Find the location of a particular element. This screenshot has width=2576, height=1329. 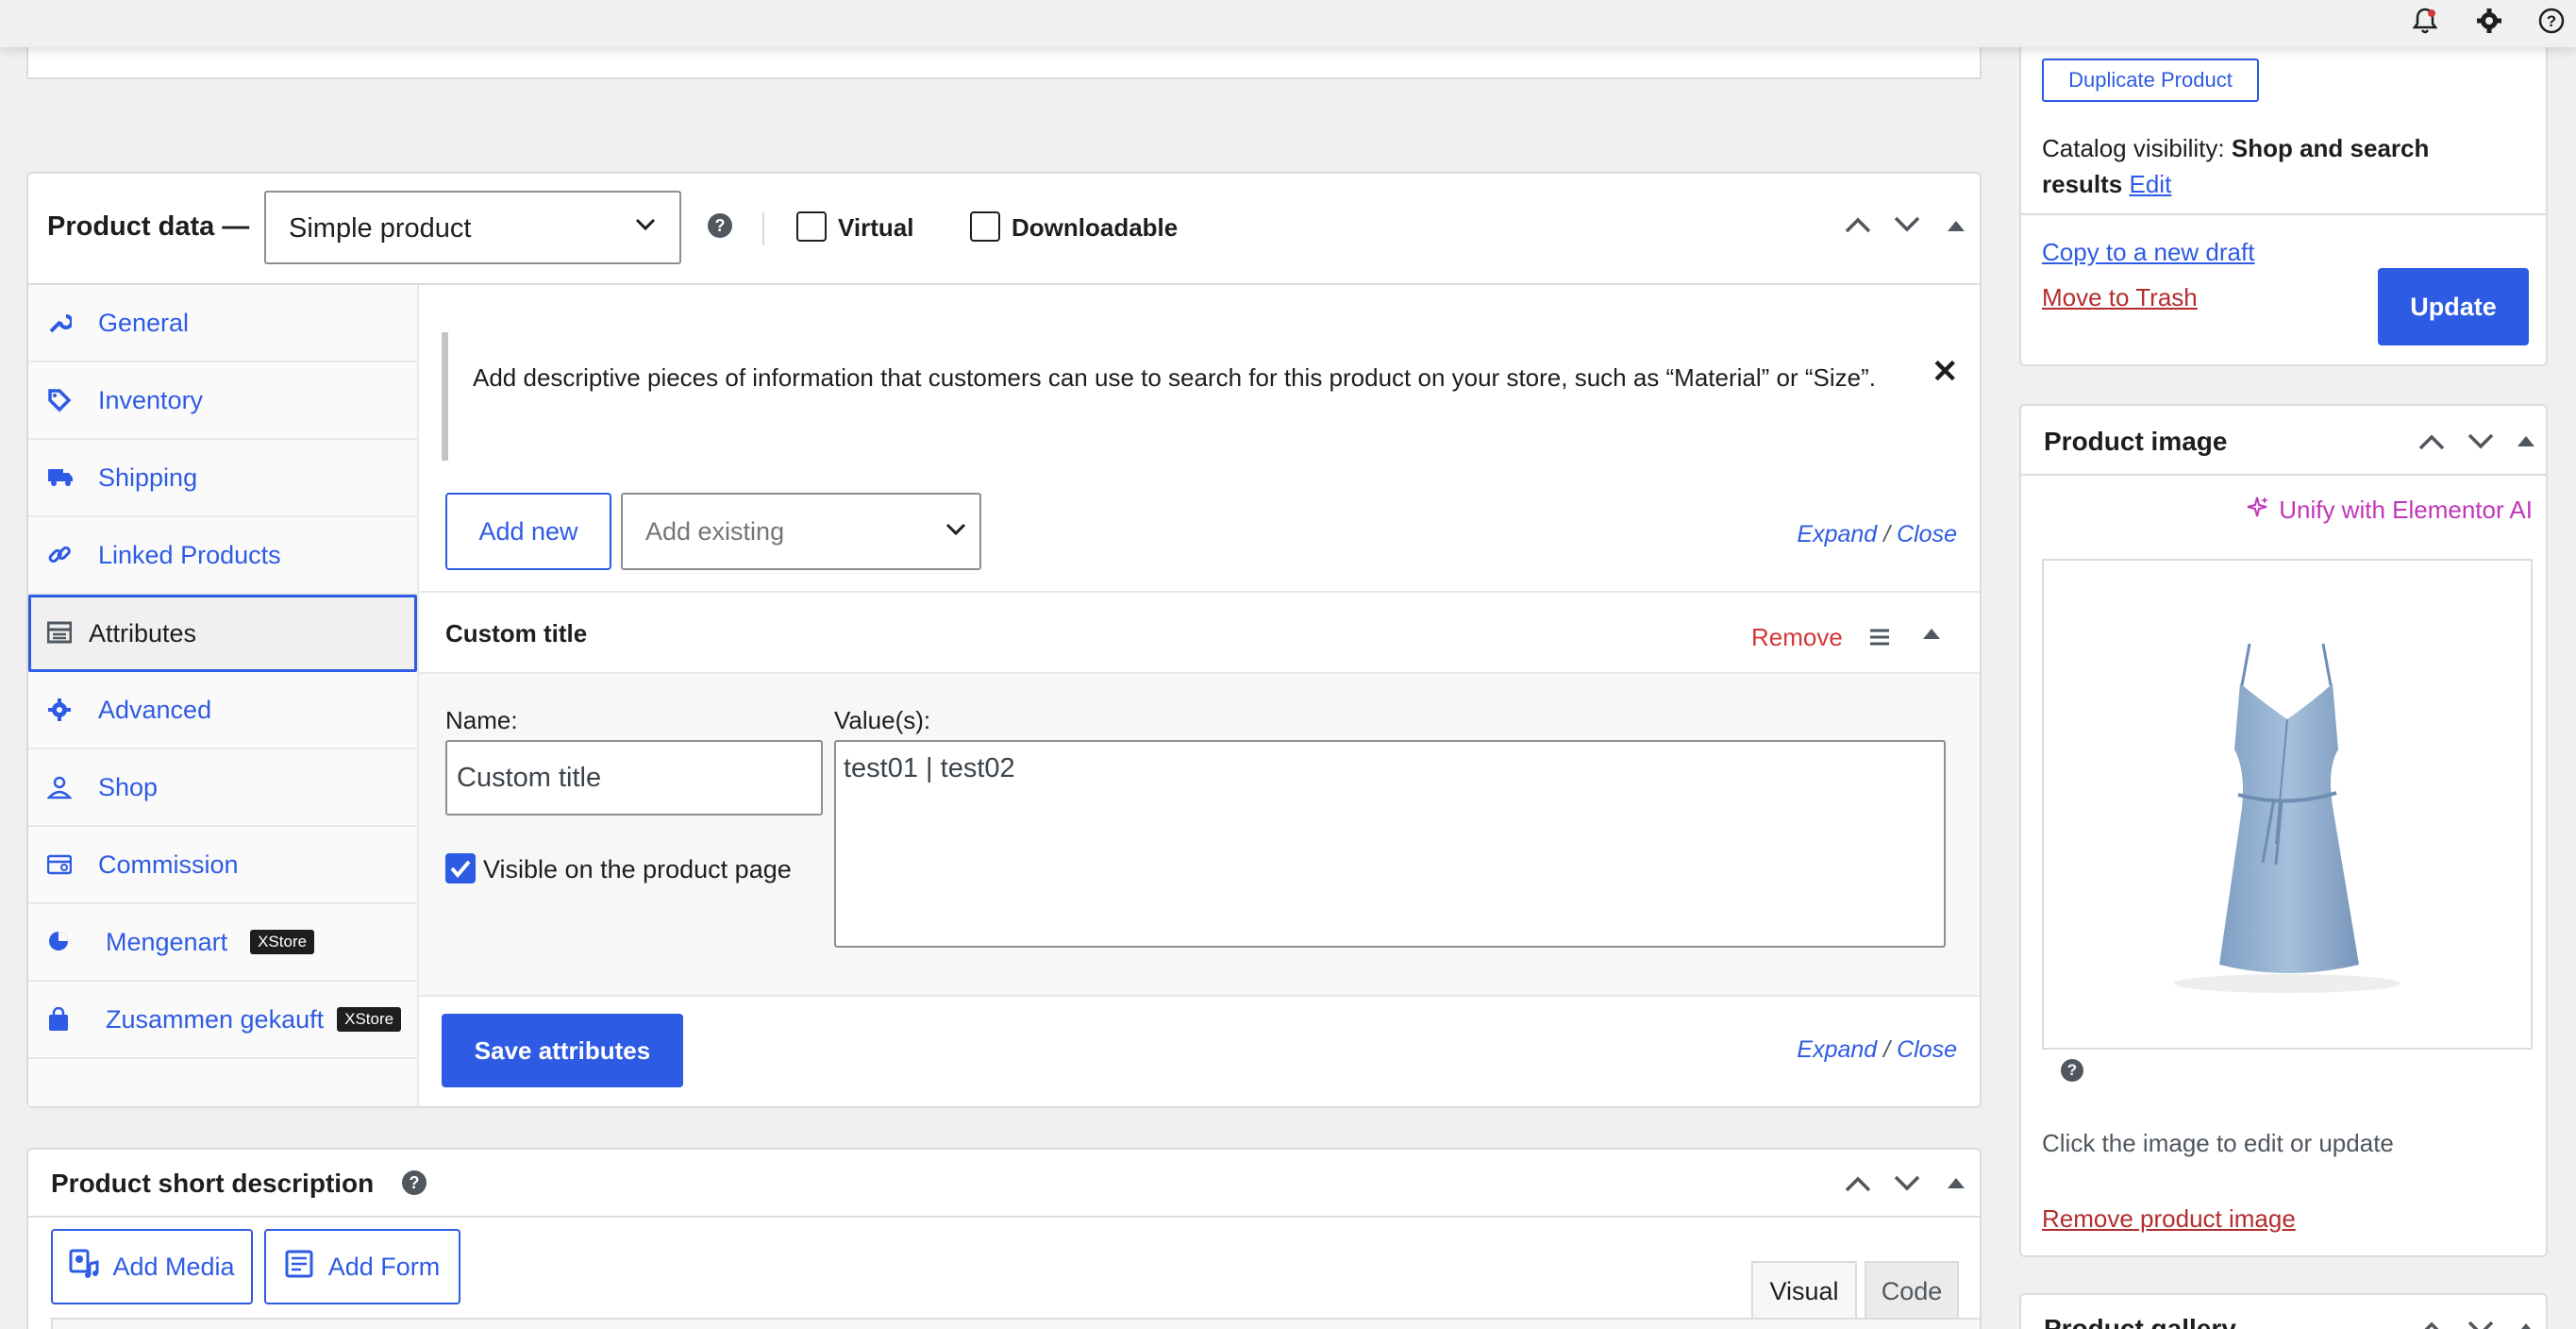

tab-inventory: Inventory is located at coordinates (222, 401).